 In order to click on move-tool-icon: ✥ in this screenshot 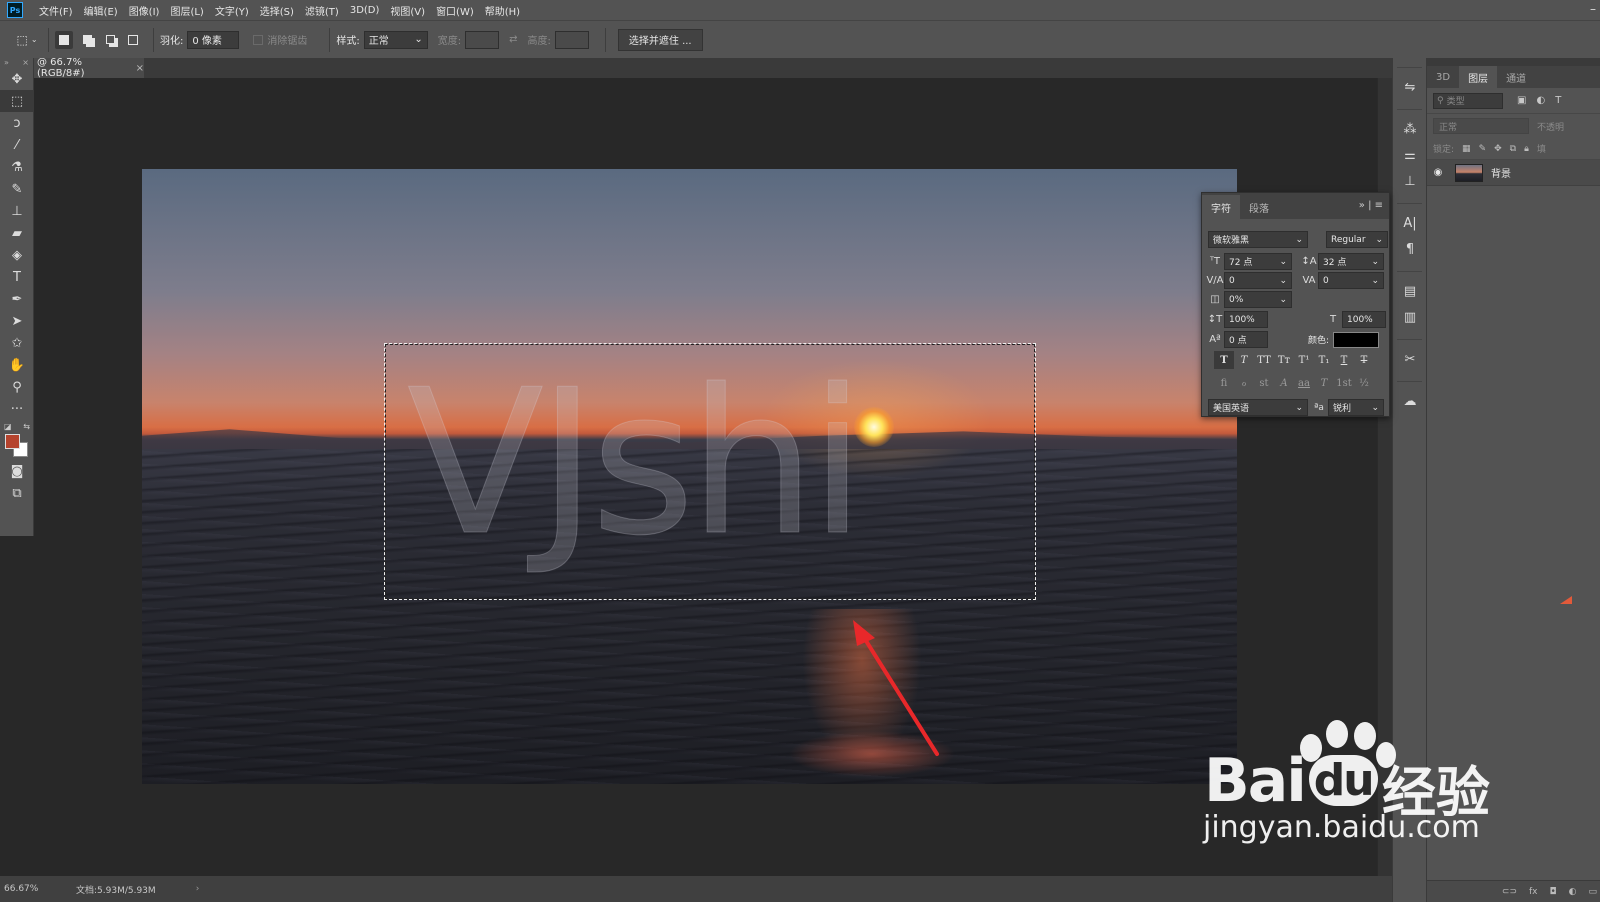, I will do `click(17, 79)`.